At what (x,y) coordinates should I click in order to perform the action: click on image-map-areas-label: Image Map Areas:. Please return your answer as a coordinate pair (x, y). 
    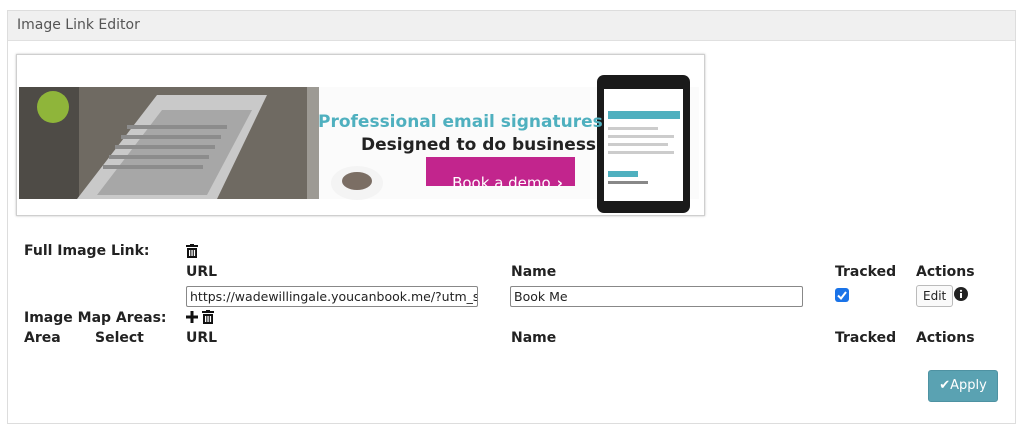
    Looking at the image, I should click on (95, 318).